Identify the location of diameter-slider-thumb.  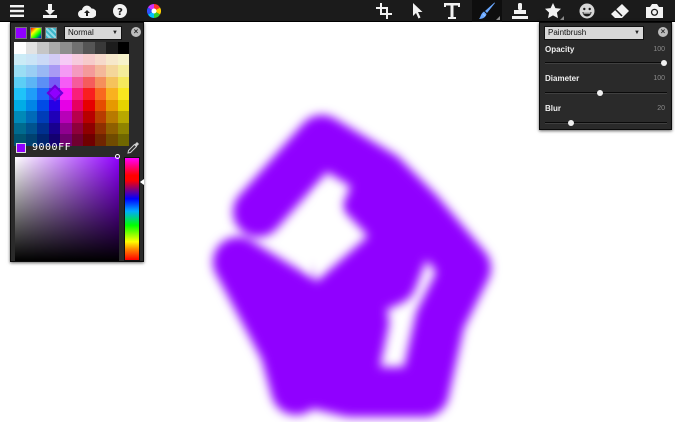
(600, 93).